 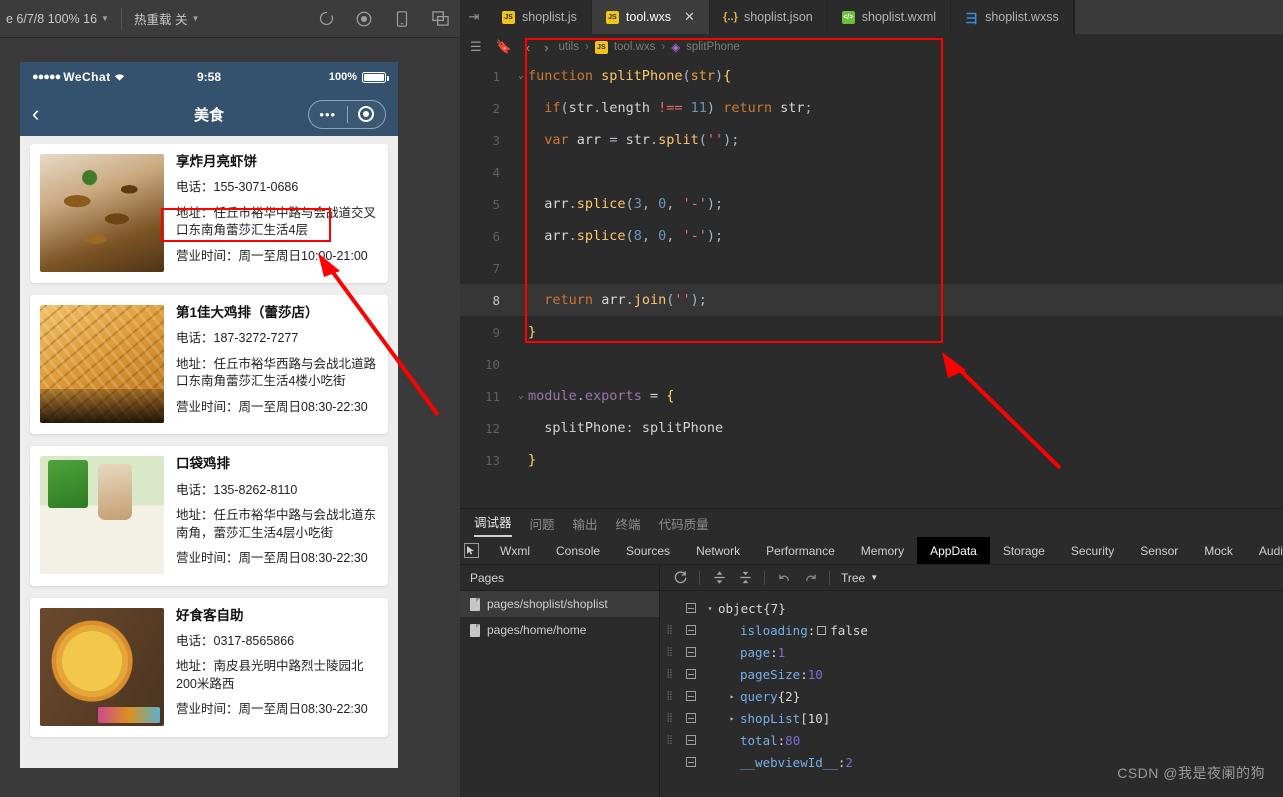 What do you see at coordinates (504, 47) in the screenshot?
I see `bookmark-icon: 🔖` at bounding box center [504, 47].